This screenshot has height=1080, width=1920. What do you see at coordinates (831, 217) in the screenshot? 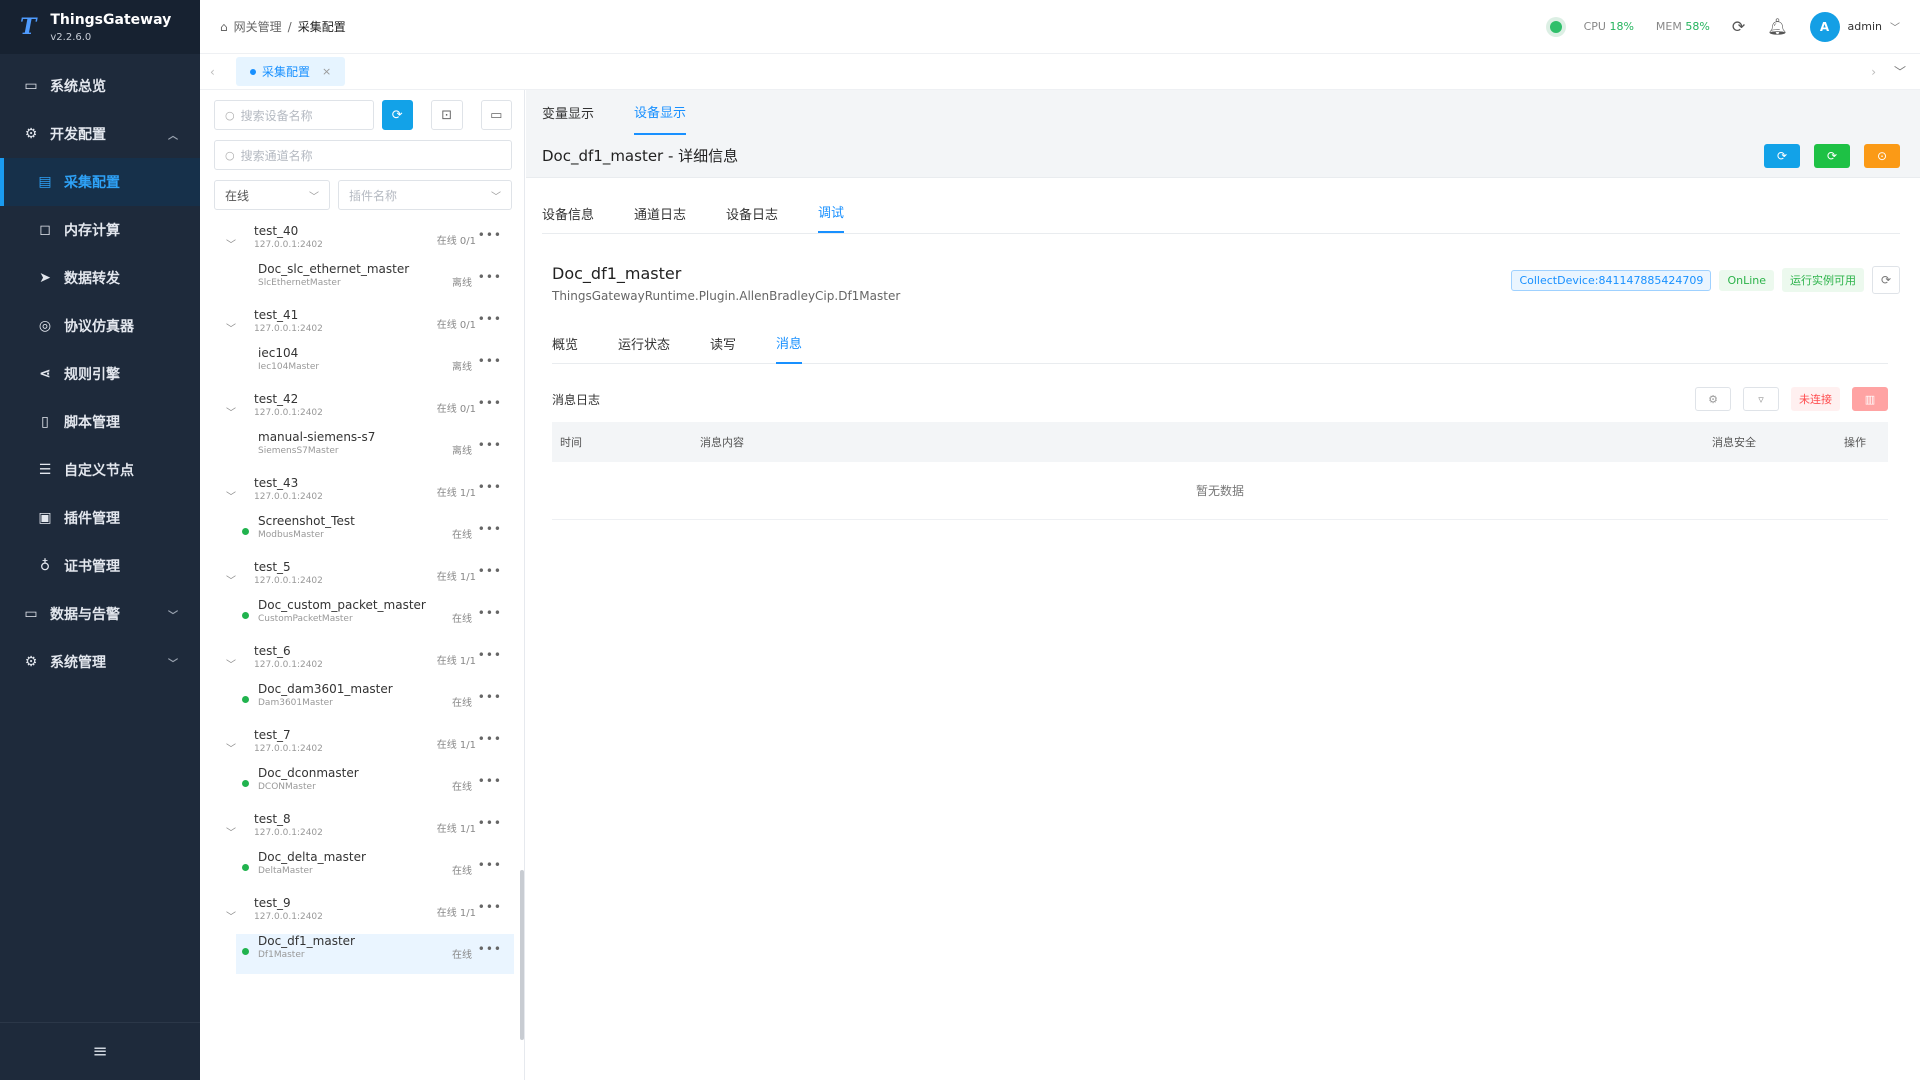
I see `tab-debug: 调试` at bounding box center [831, 217].